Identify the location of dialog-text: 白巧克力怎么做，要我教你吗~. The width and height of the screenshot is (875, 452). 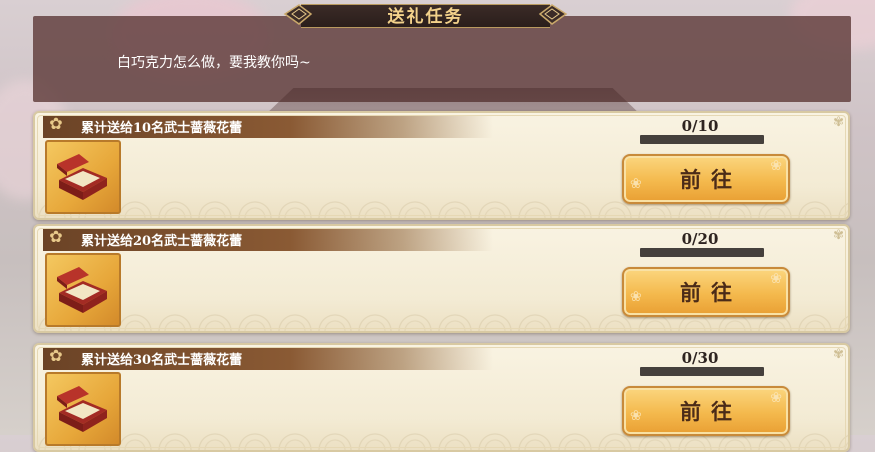
(214, 63).